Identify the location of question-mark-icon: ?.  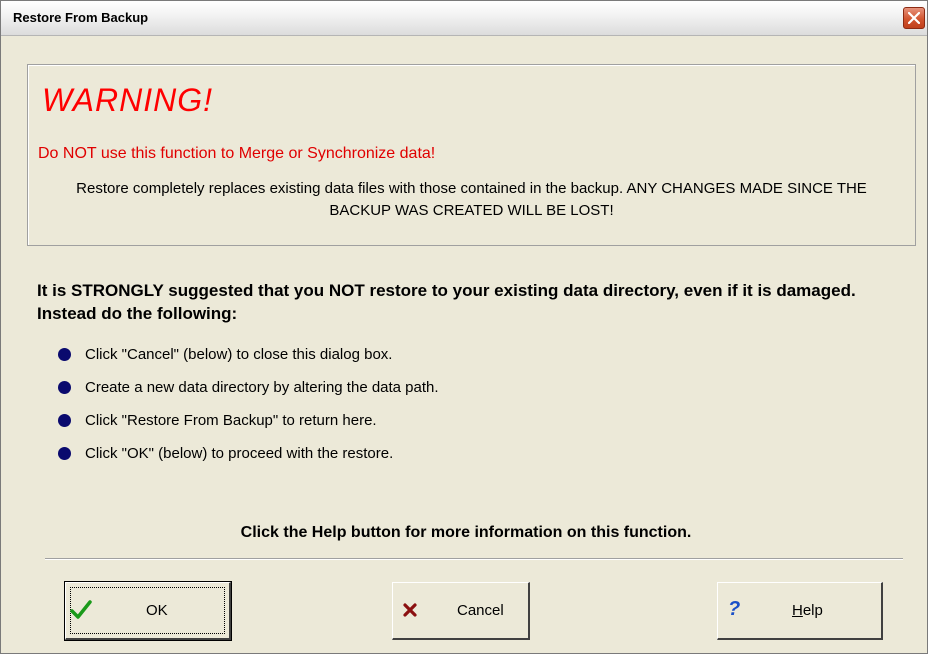
(734, 609).